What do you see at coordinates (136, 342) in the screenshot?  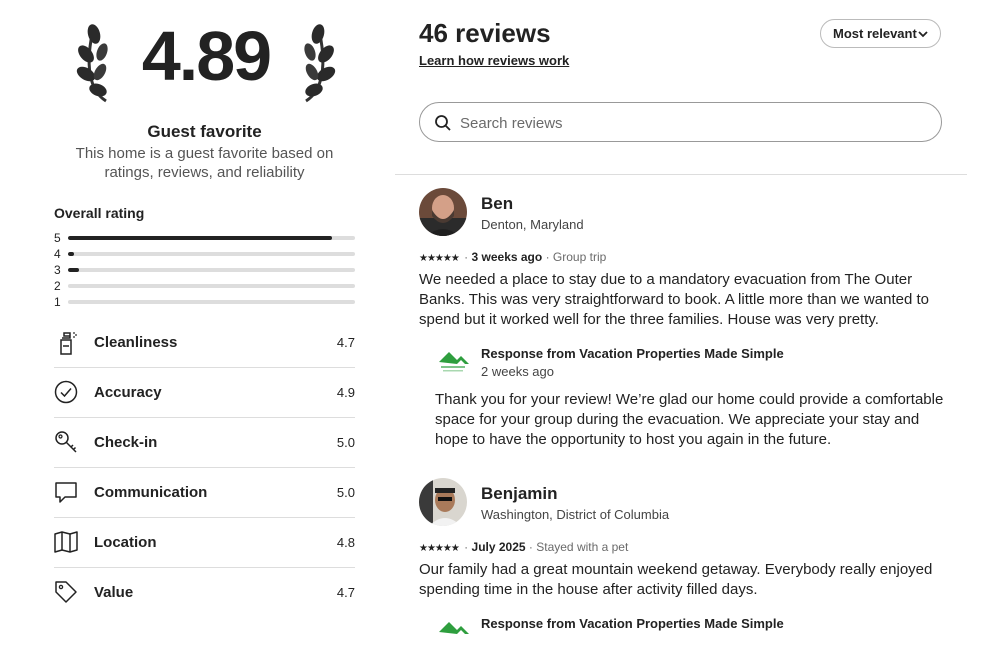 I see `category-name: Cleanliness` at bounding box center [136, 342].